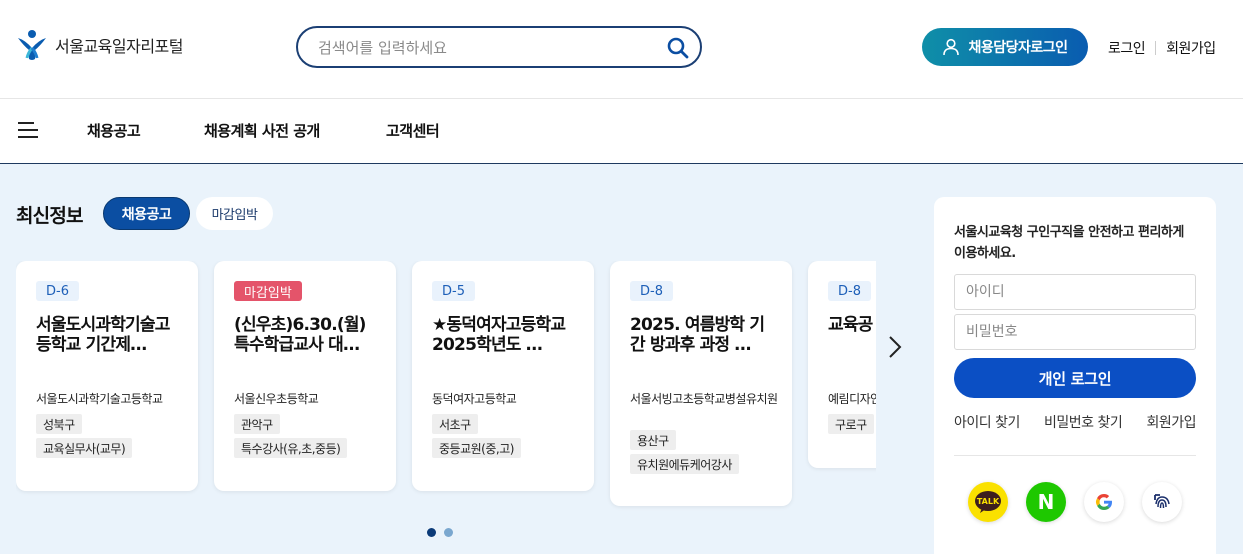 This screenshot has height=554, width=1243. What do you see at coordinates (268, 291) in the screenshot?
I see `deadline-badge: 마감임박` at bounding box center [268, 291].